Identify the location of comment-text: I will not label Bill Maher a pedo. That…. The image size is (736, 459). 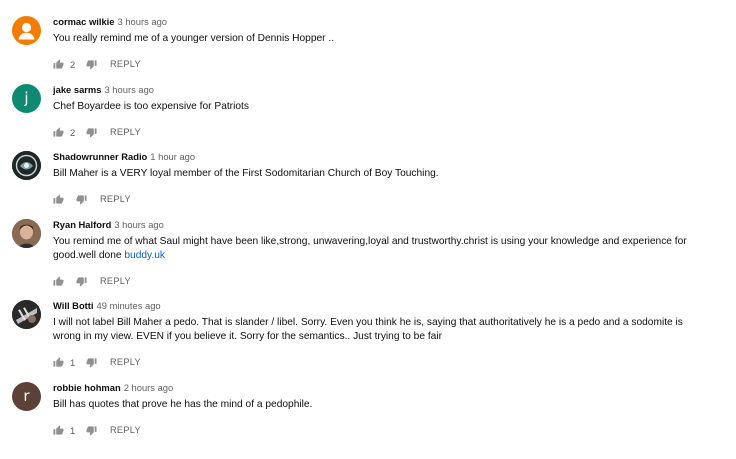
(368, 329).